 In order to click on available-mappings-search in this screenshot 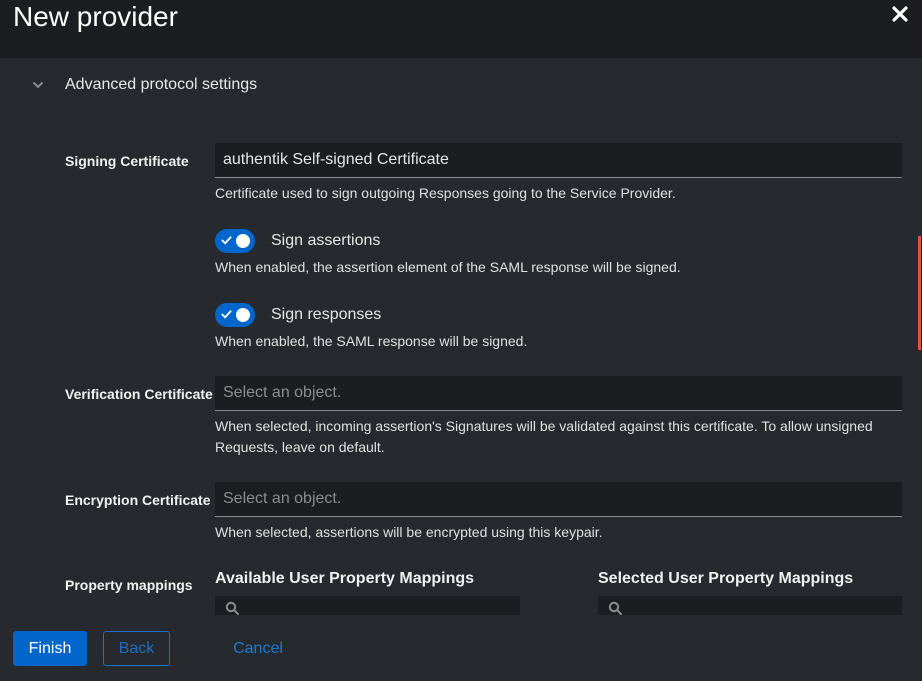, I will do `click(367, 605)`.